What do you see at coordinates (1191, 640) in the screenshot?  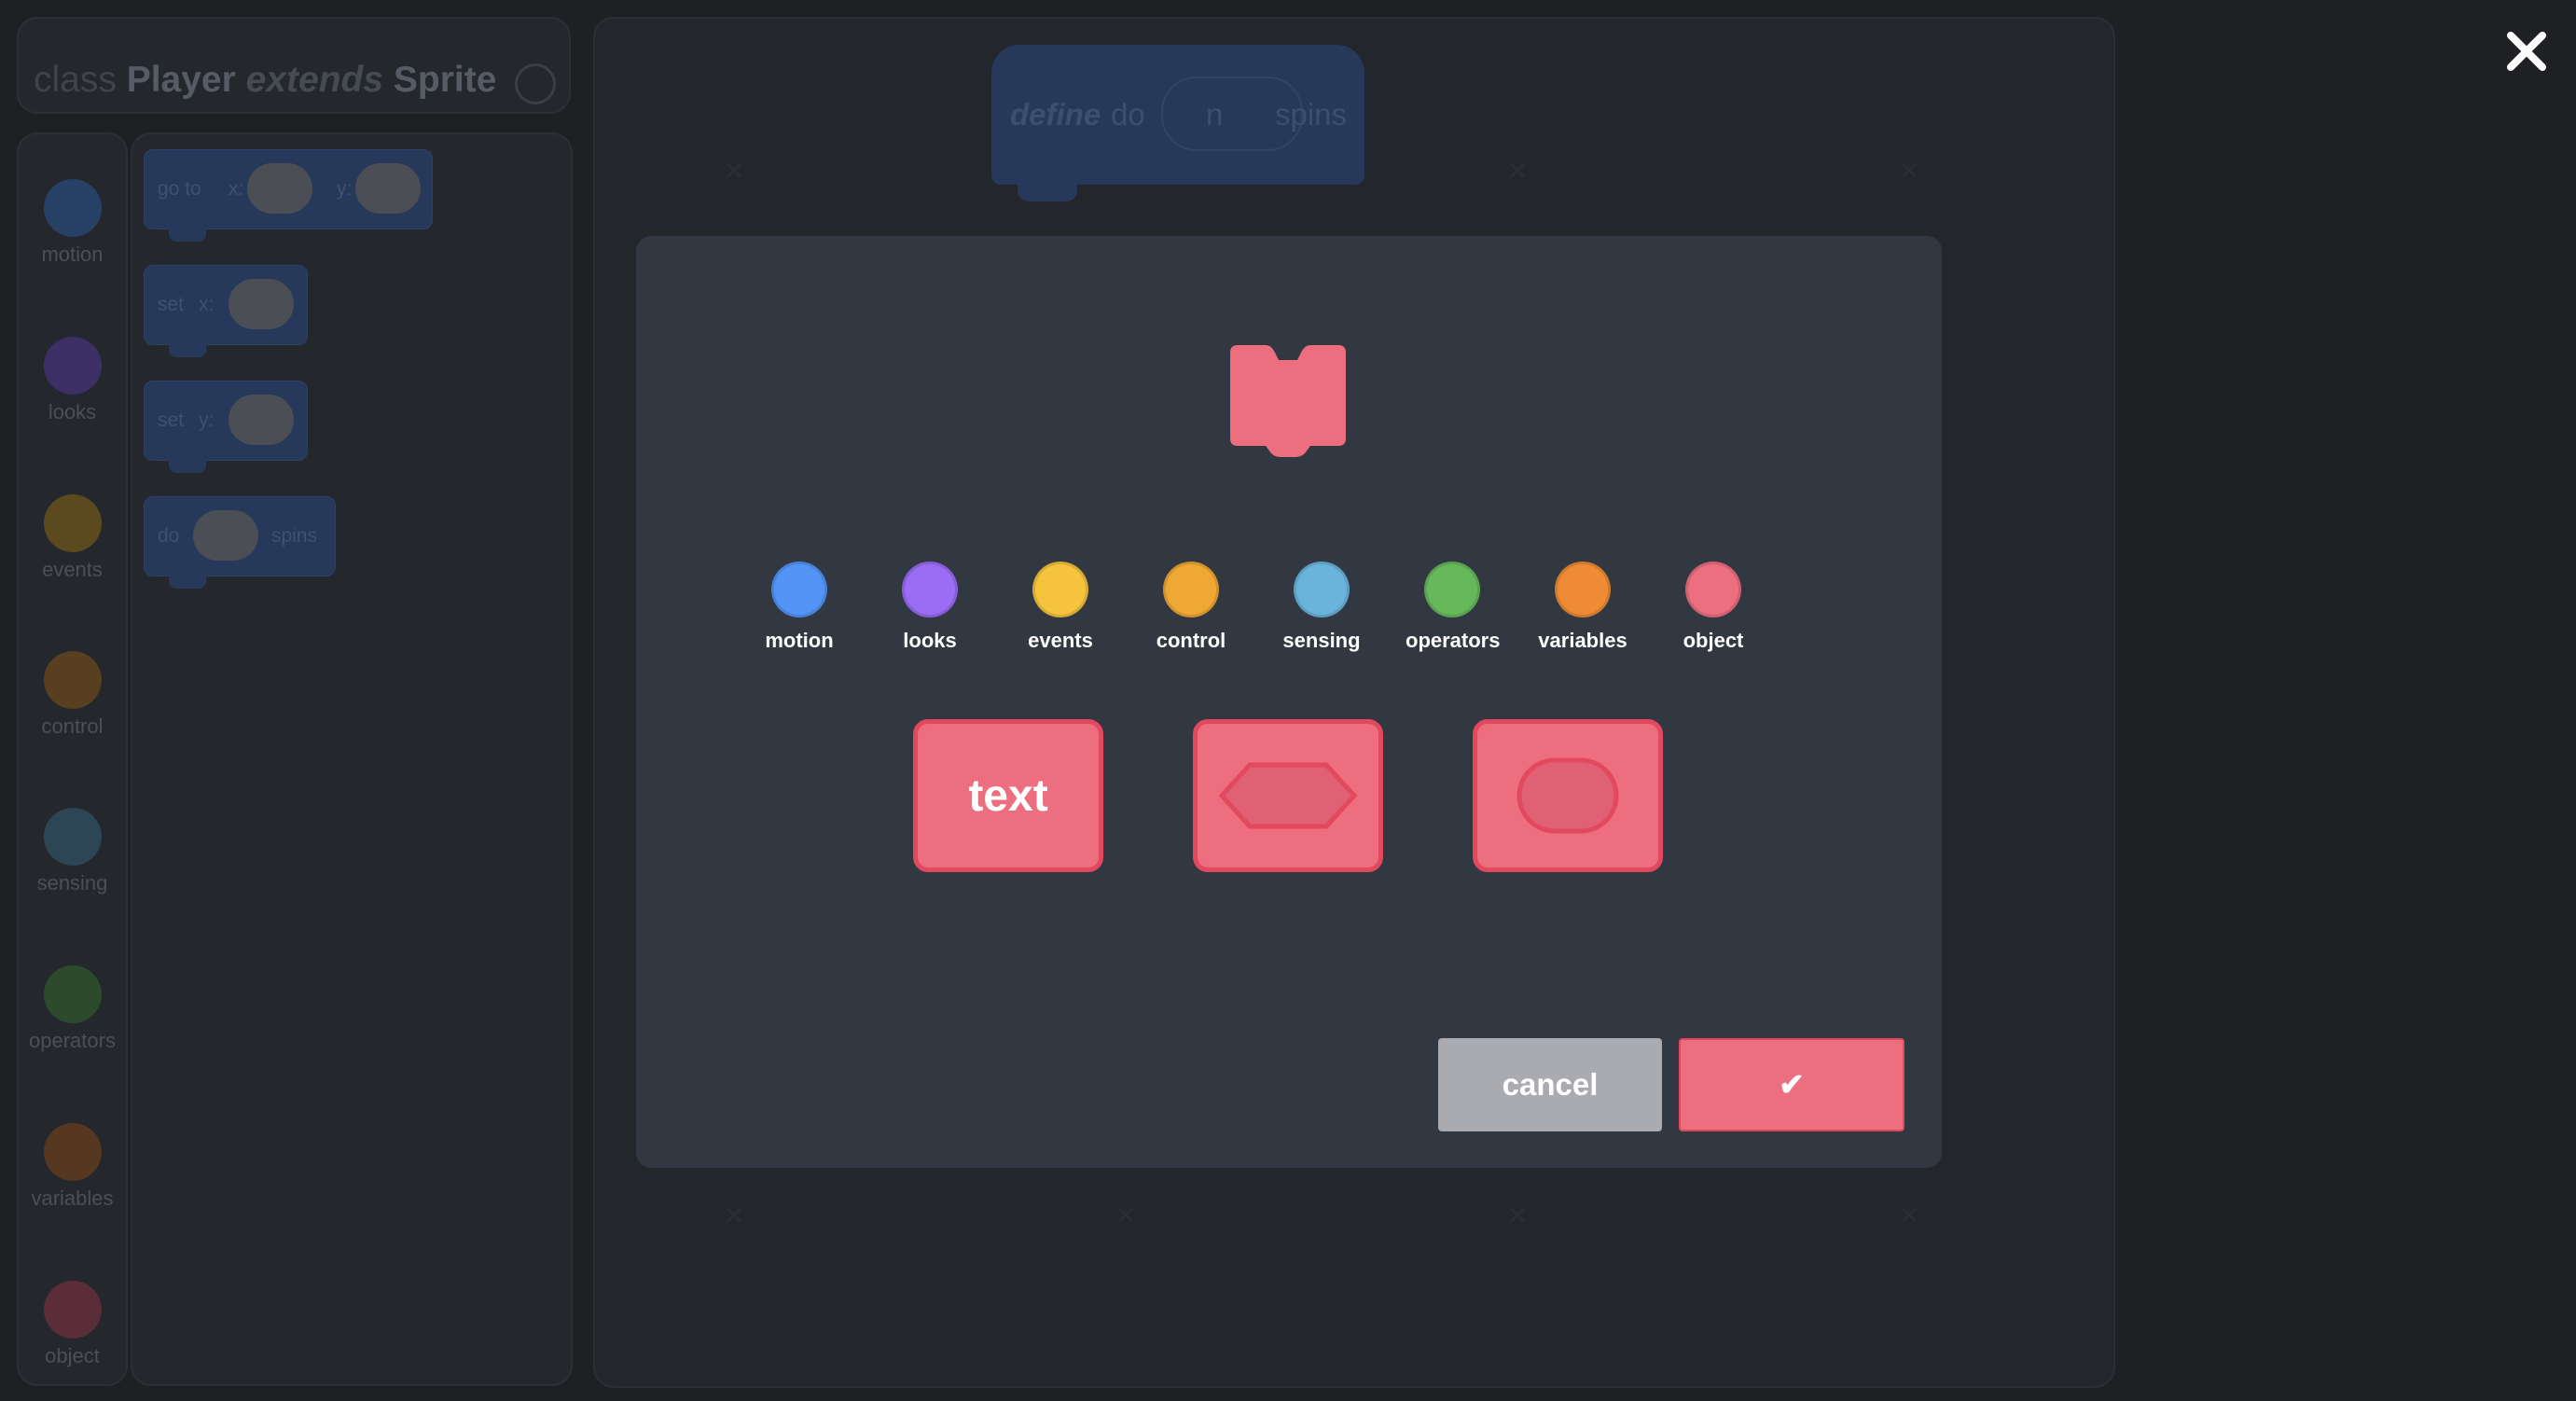 I see `swatch-label: control` at bounding box center [1191, 640].